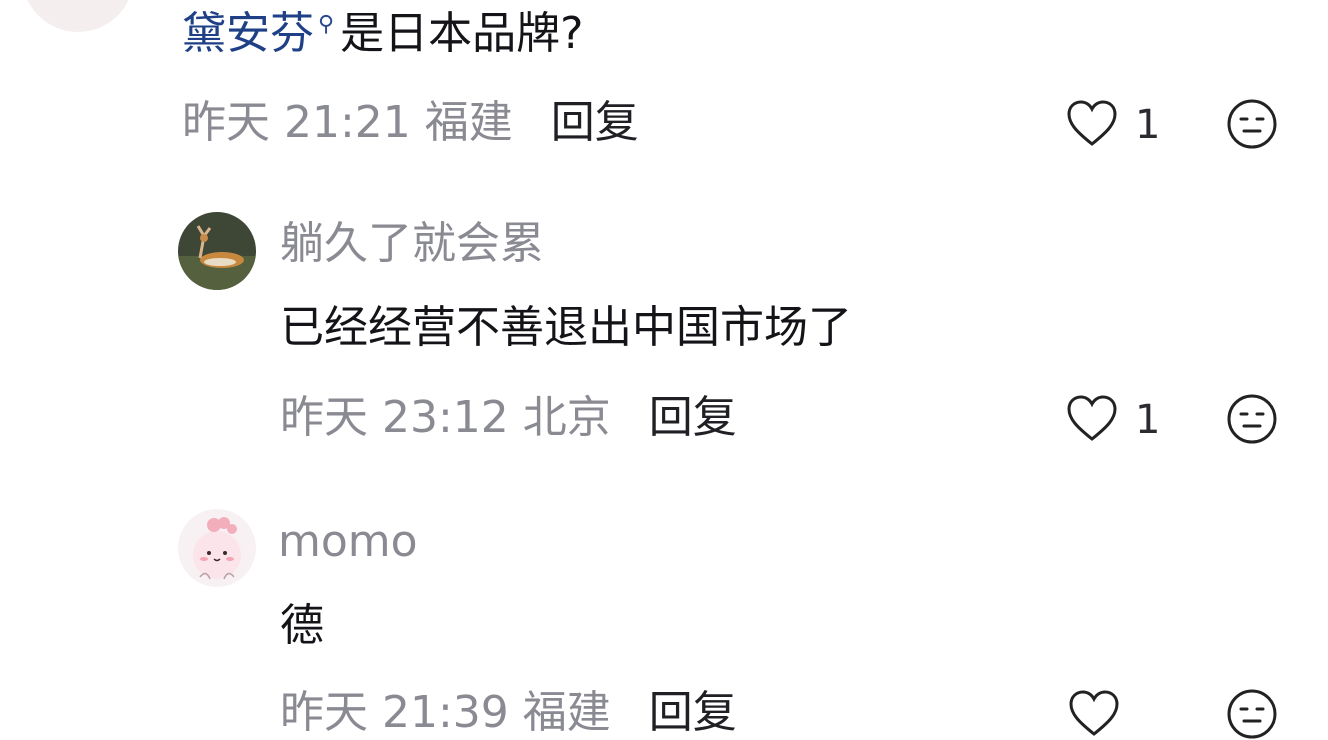 The width and height of the screenshot is (1328, 740). I want to click on username: 躺久了就会累, so click(412, 244).